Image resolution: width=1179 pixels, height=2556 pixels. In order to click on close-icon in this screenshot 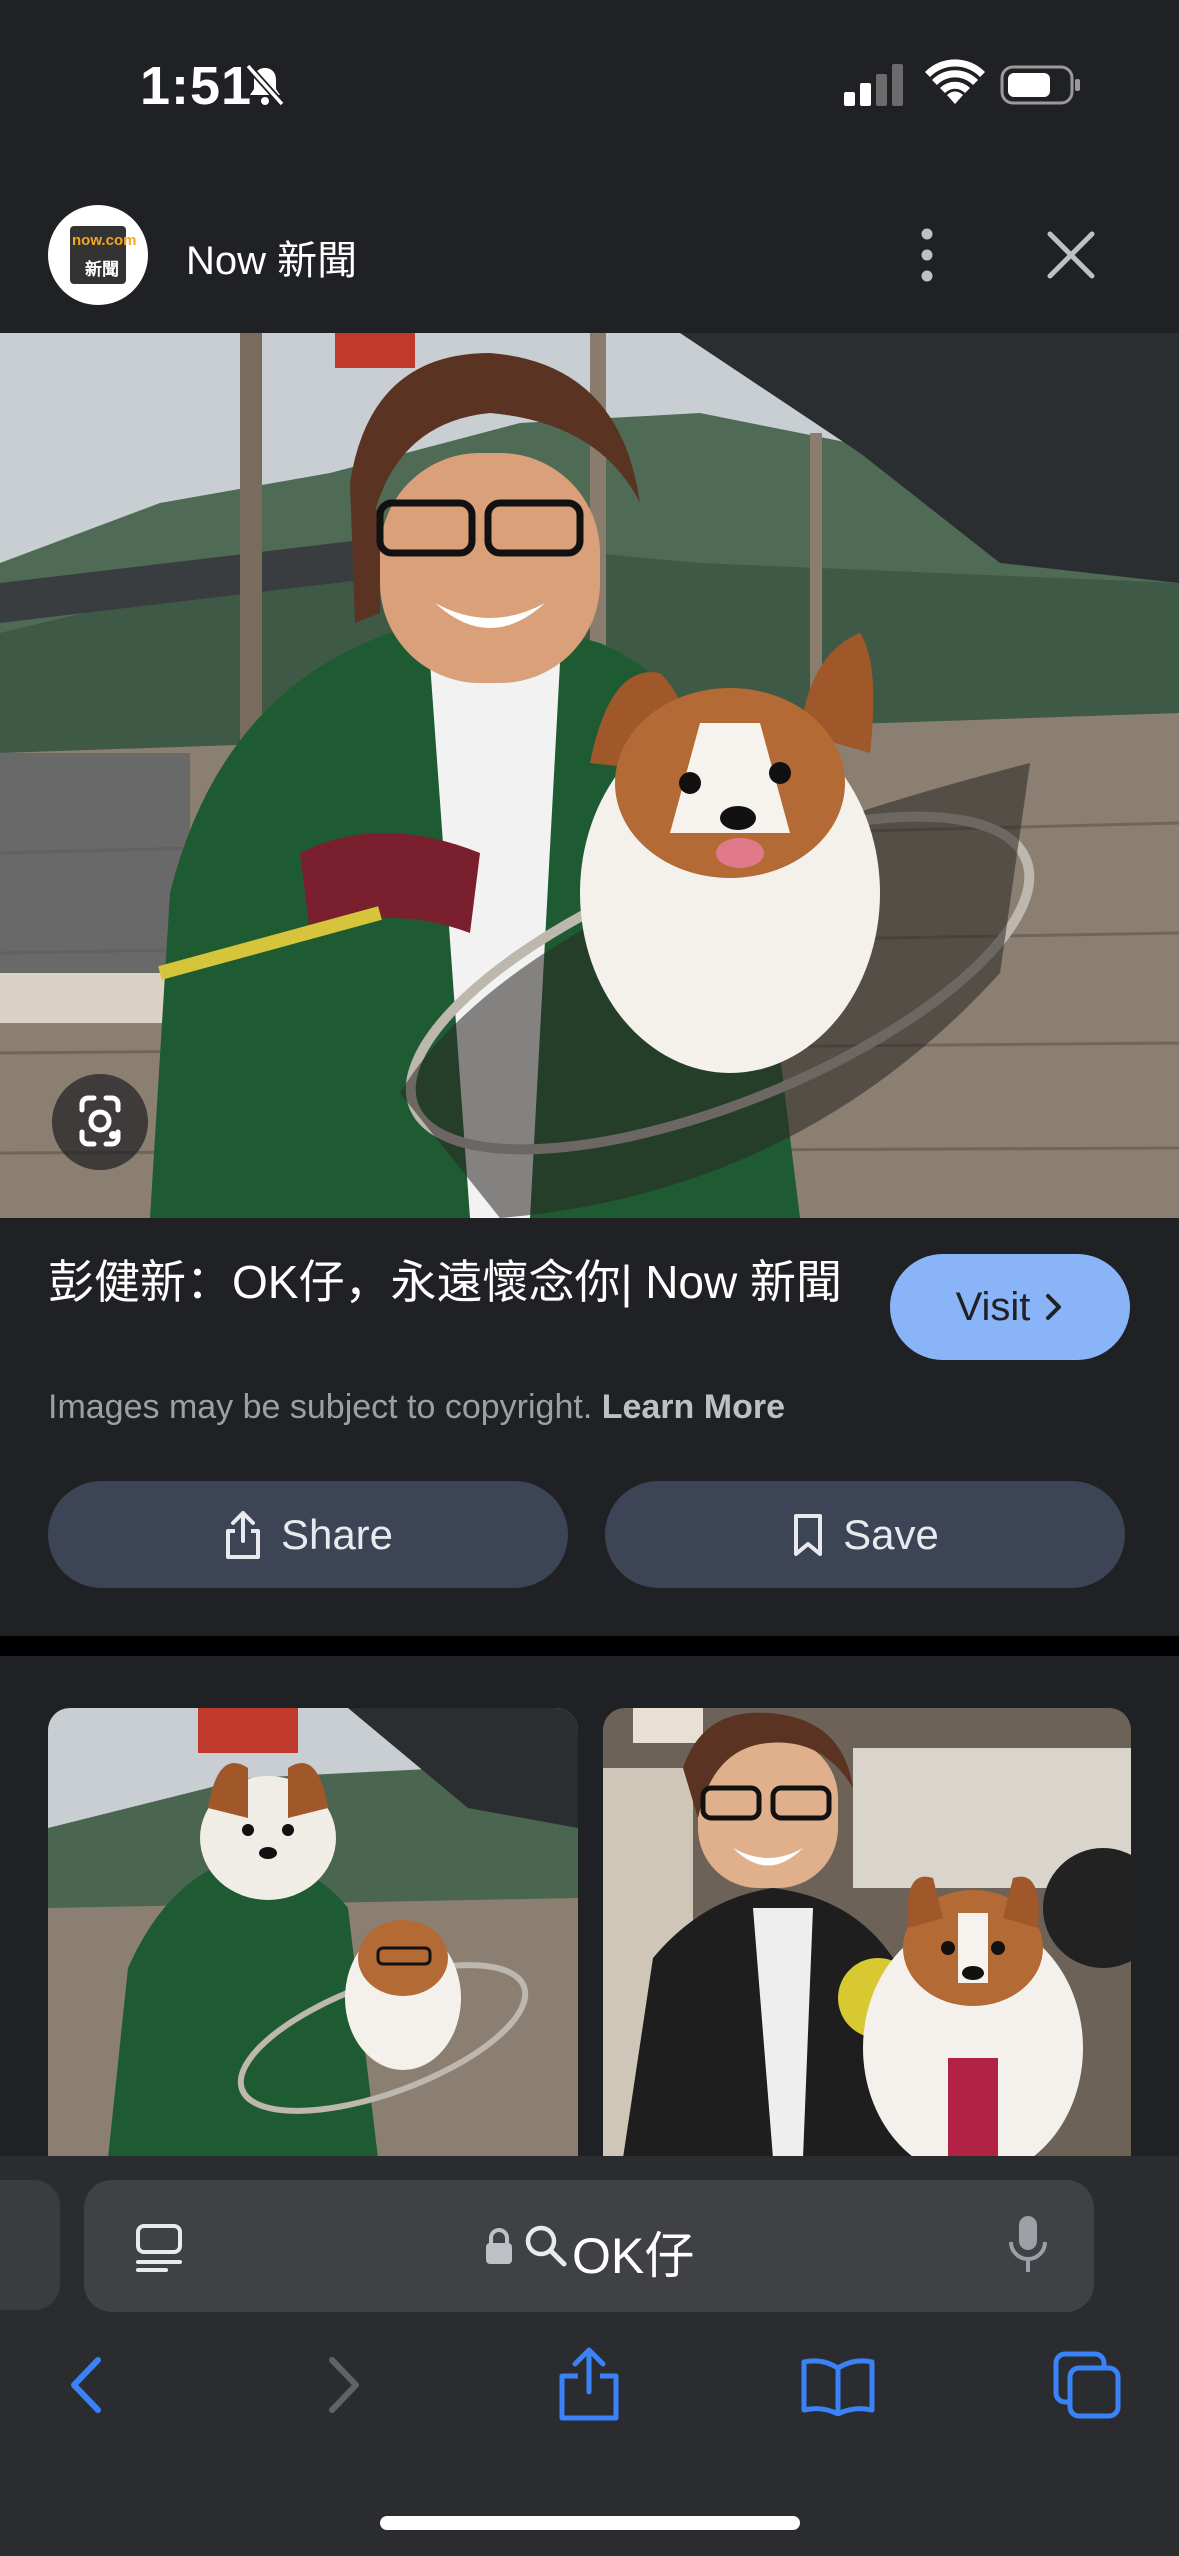, I will do `click(1071, 255)`.